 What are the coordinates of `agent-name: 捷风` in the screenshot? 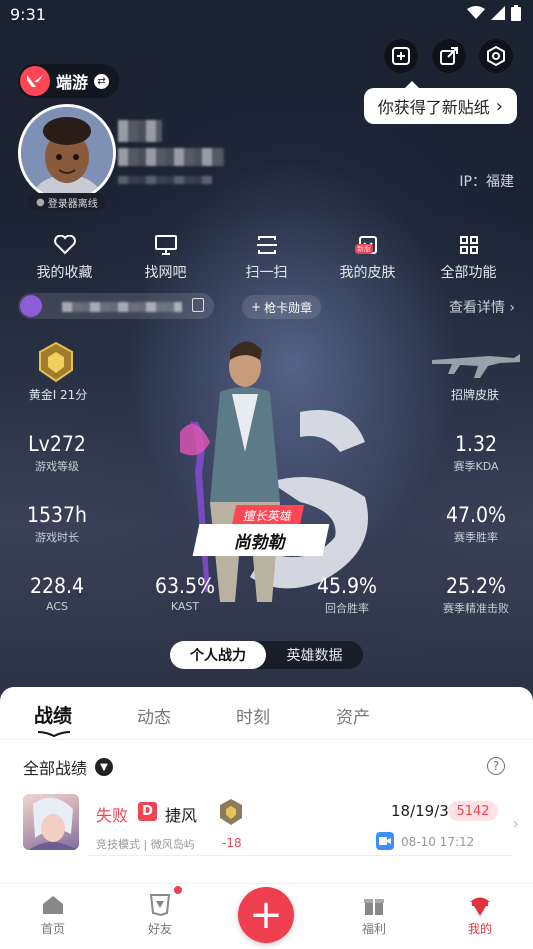 It's located at (181, 815).